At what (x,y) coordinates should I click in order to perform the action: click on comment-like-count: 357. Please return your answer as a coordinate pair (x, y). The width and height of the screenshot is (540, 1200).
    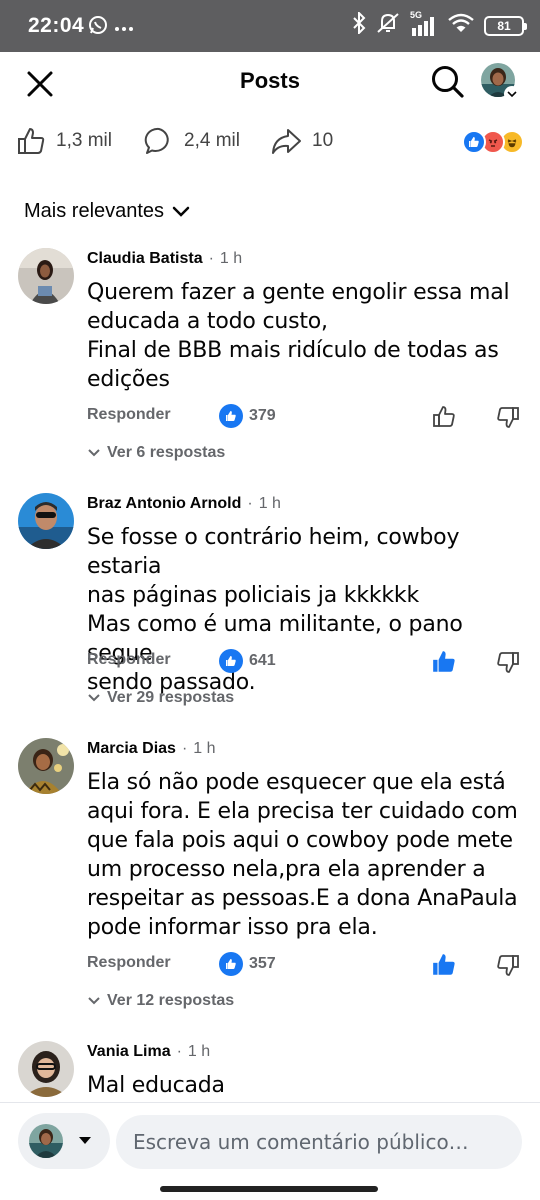
    Looking at the image, I should click on (247, 964).